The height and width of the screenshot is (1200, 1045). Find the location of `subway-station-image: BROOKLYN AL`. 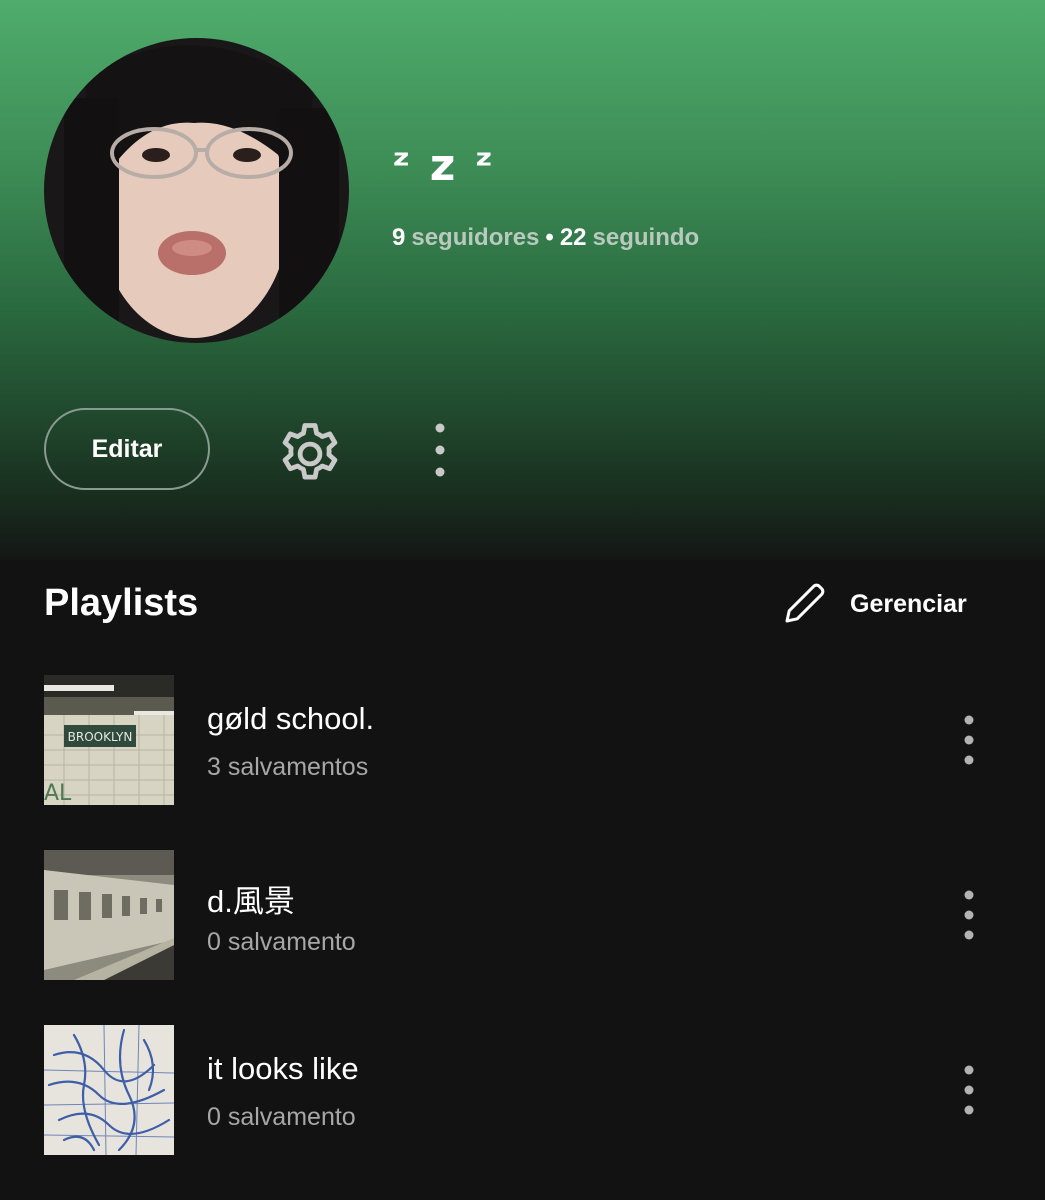

subway-station-image: BROOKLYN AL is located at coordinates (109, 740).